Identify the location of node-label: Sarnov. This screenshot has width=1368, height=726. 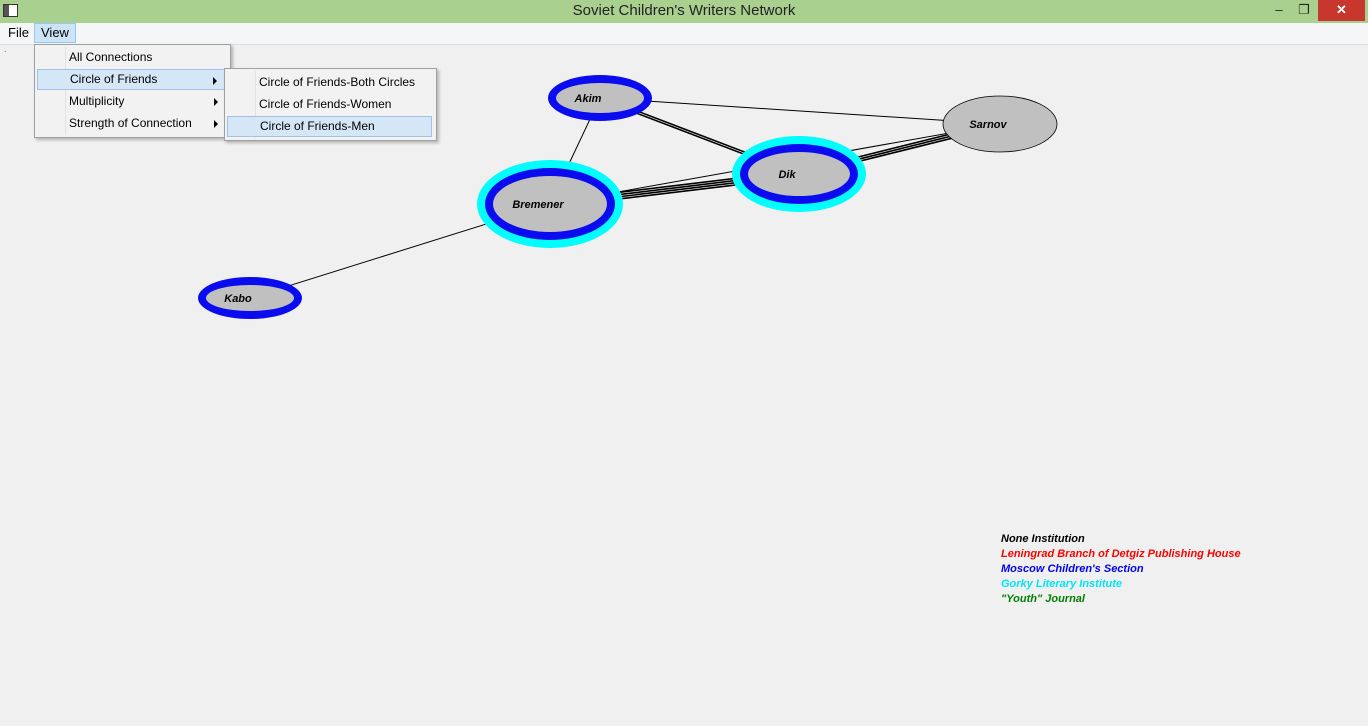
(988, 125).